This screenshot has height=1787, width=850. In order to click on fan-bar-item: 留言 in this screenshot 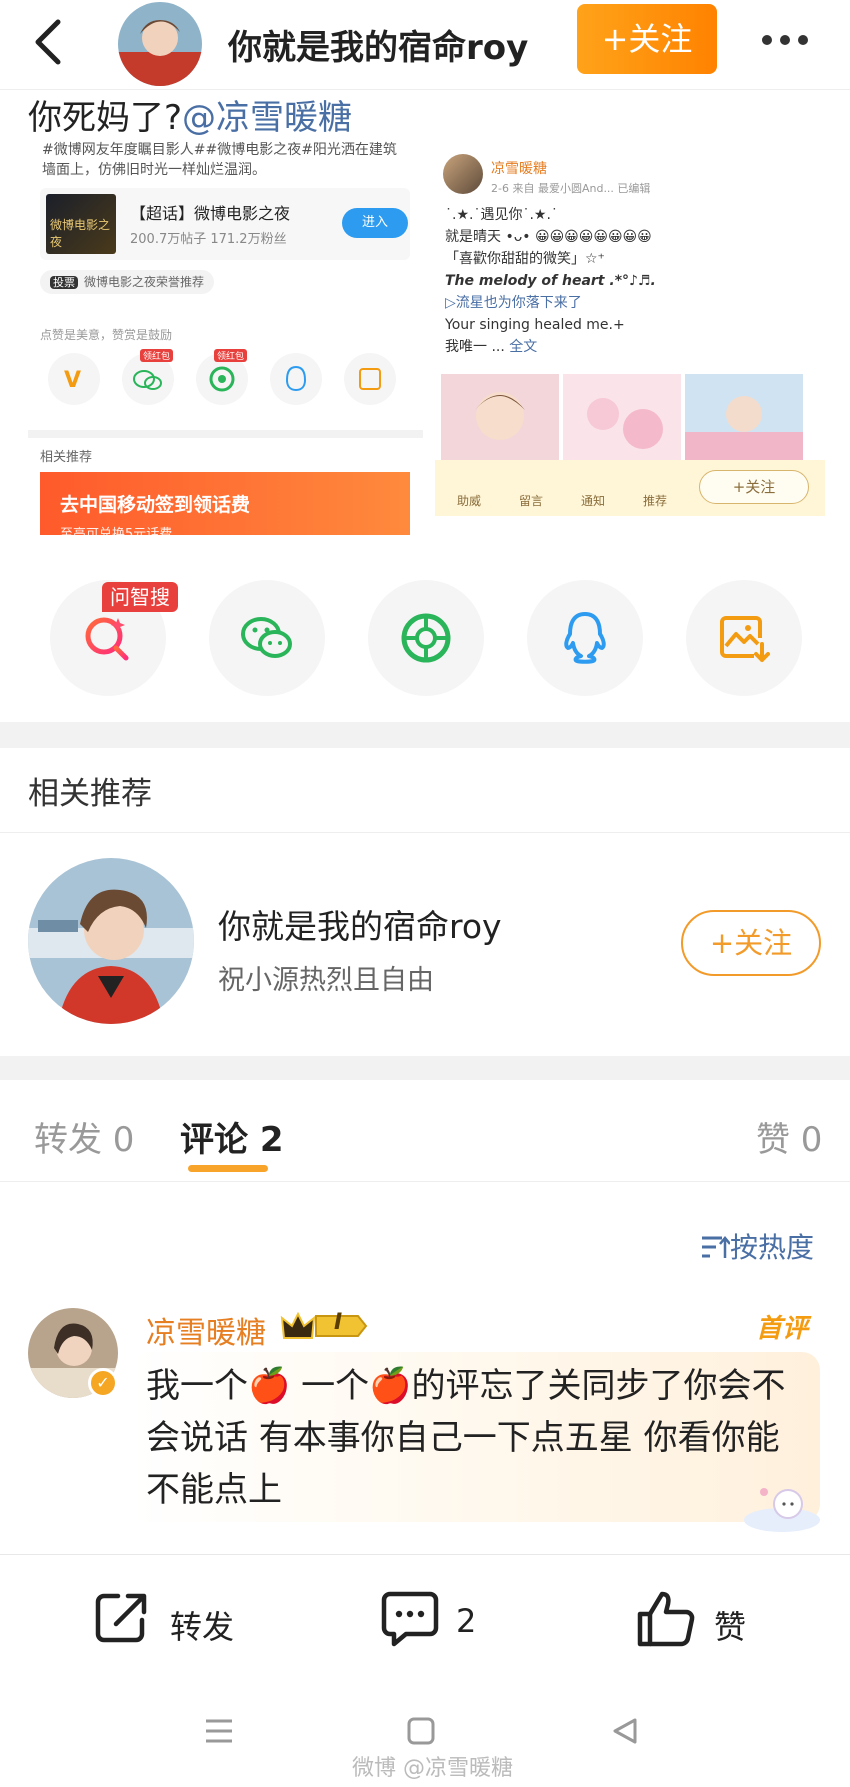, I will do `click(531, 501)`.